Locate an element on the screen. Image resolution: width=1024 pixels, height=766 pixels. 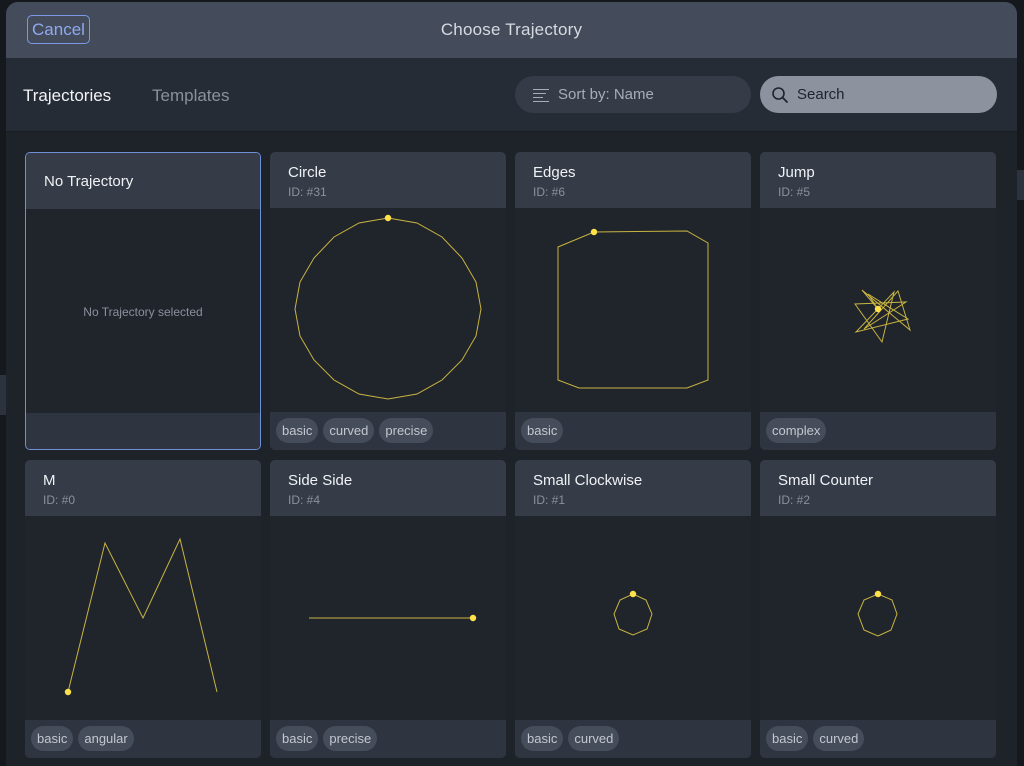
card-id: ID: #0 is located at coordinates (59, 500).